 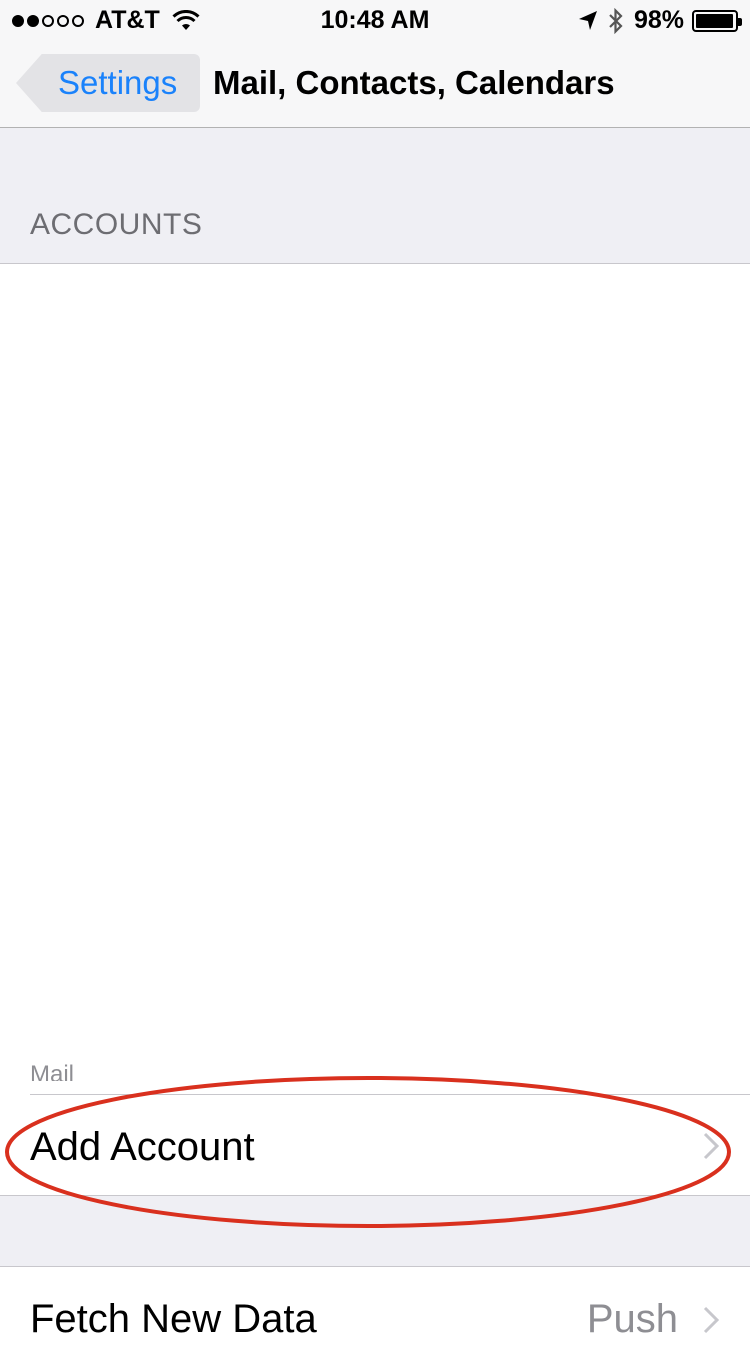 What do you see at coordinates (632, 1319) in the screenshot?
I see `fetch-new-data-value: Push` at bounding box center [632, 1319].